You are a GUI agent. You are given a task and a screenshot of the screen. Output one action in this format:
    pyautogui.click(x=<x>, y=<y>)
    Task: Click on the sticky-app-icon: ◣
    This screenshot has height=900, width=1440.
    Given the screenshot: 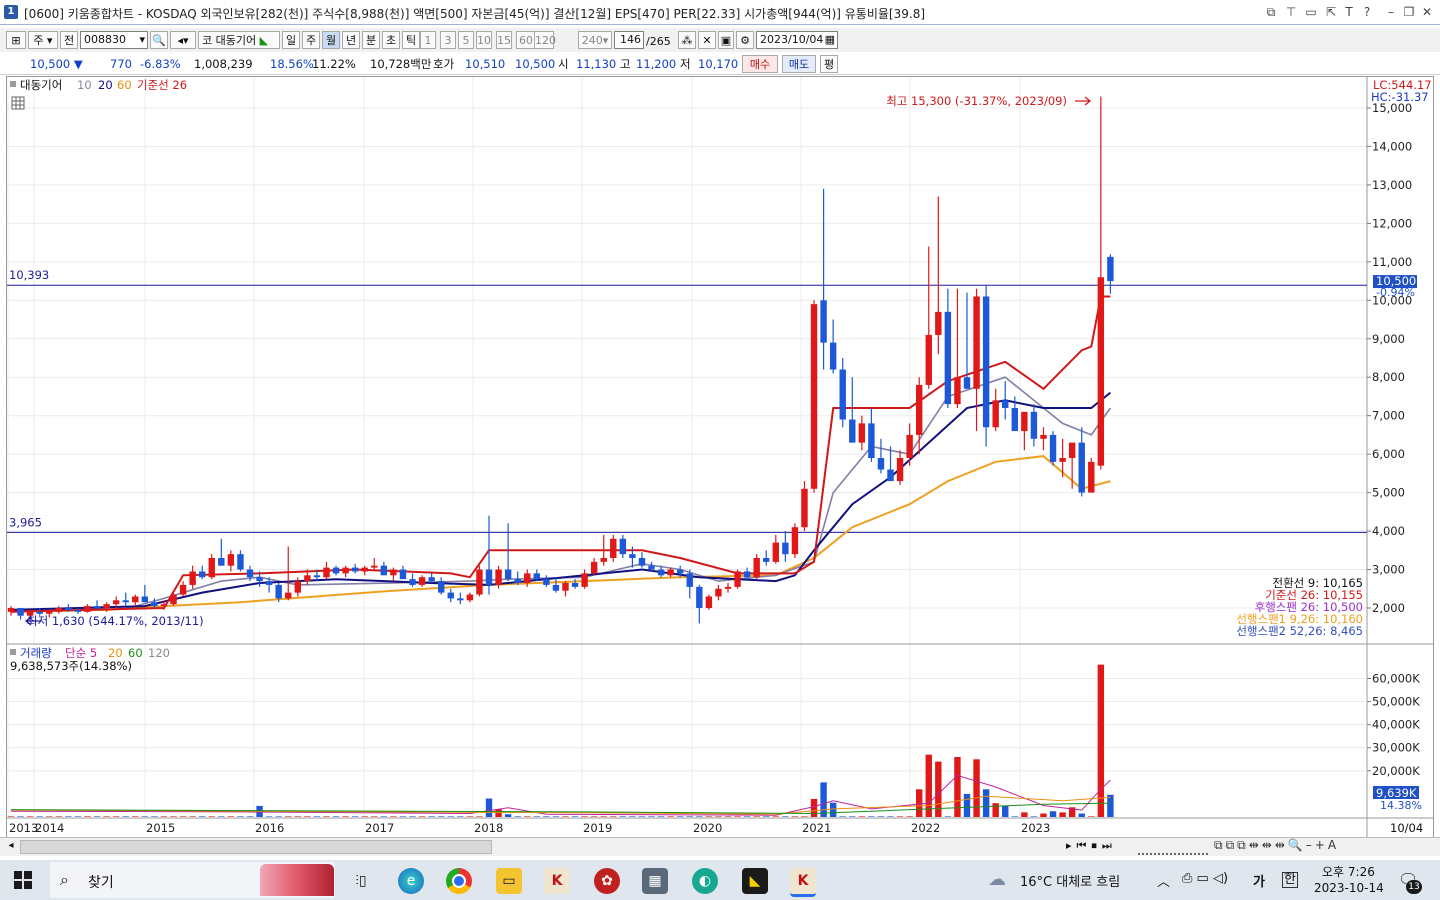 What is the action you would take?
    pyautogui.click(x=755, y=881)
    